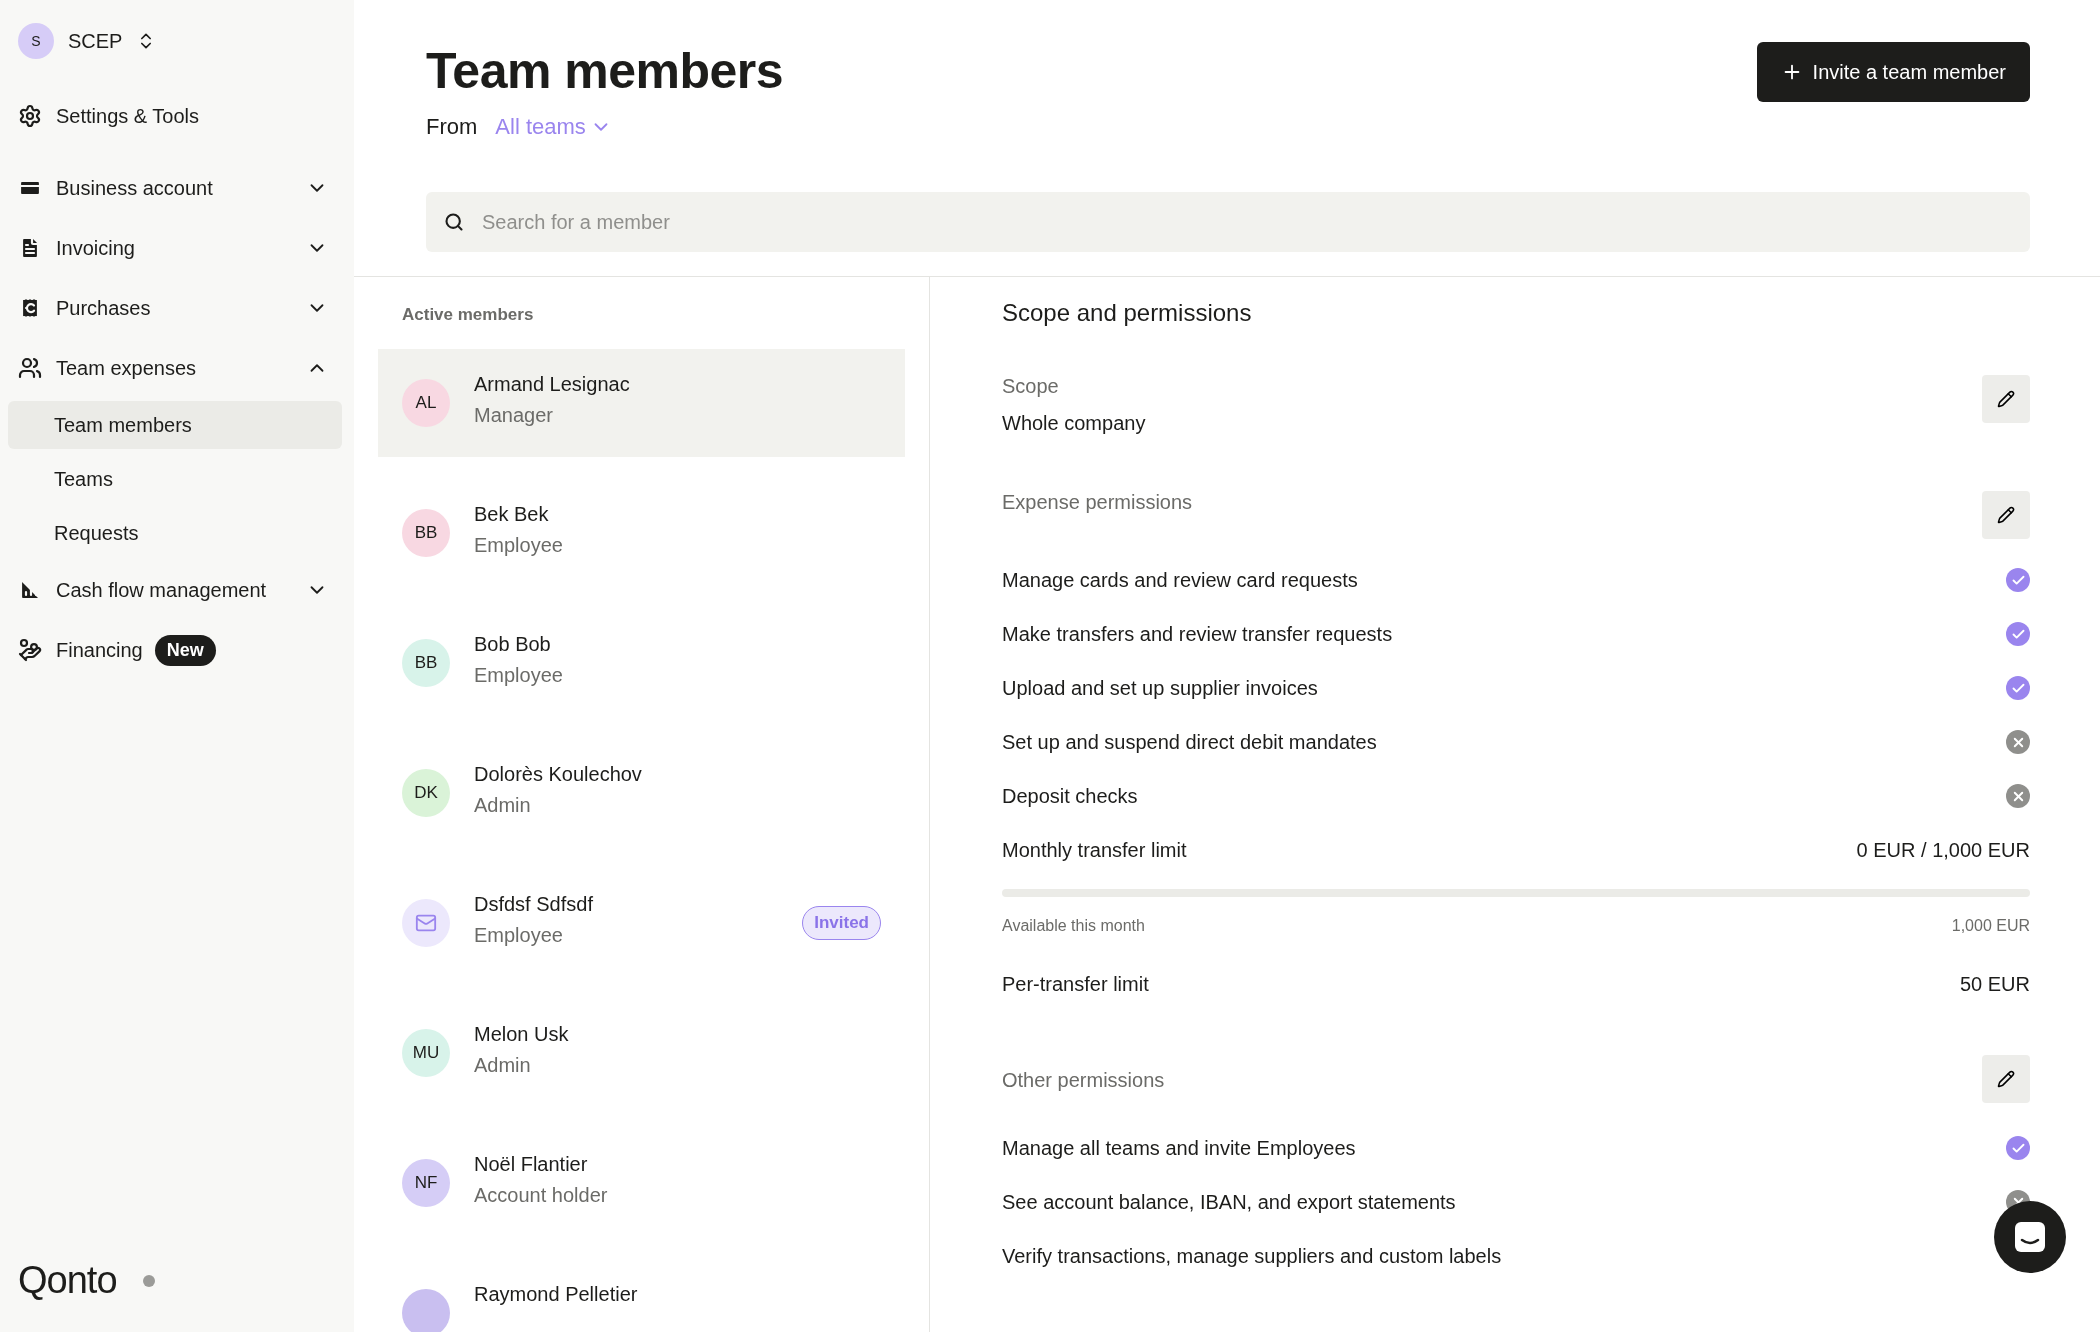 This screenshot has width=2100, height=1332. Describe the element at coordinates (126, 368) in the screenshot. I see `nav-label: Team expenses` at that location.